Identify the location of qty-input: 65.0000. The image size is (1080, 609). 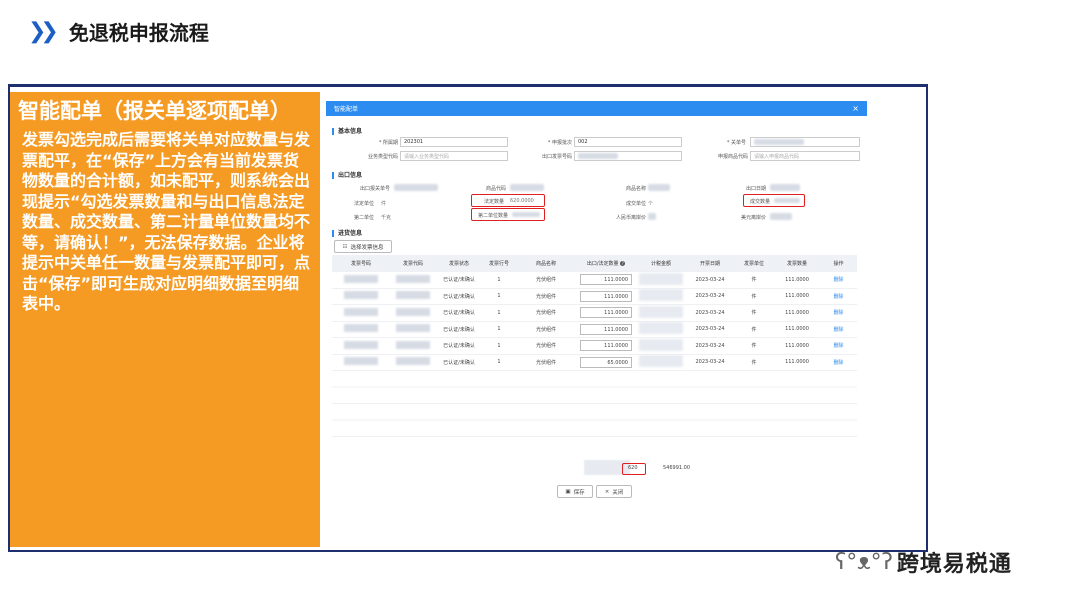
(606, 362).